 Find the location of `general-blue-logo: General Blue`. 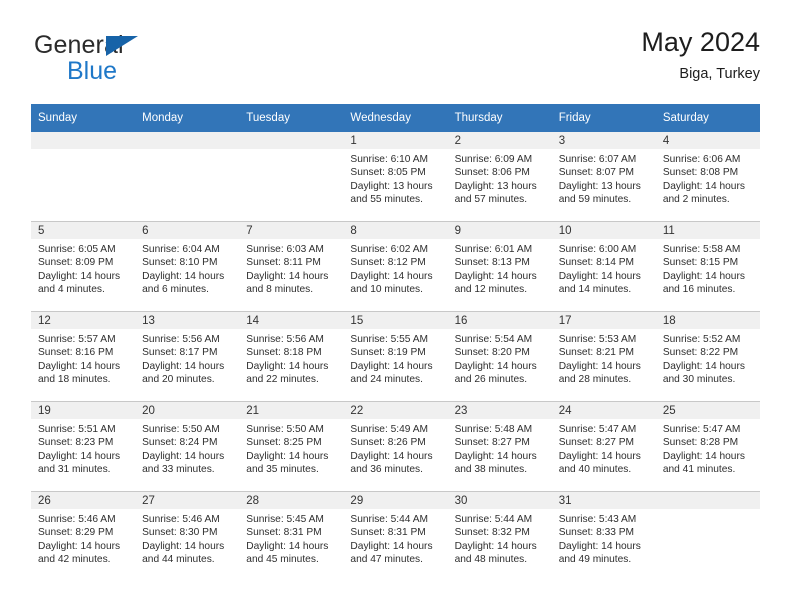

general-blue-logo: General Blue is located at coordinates (164, 61).